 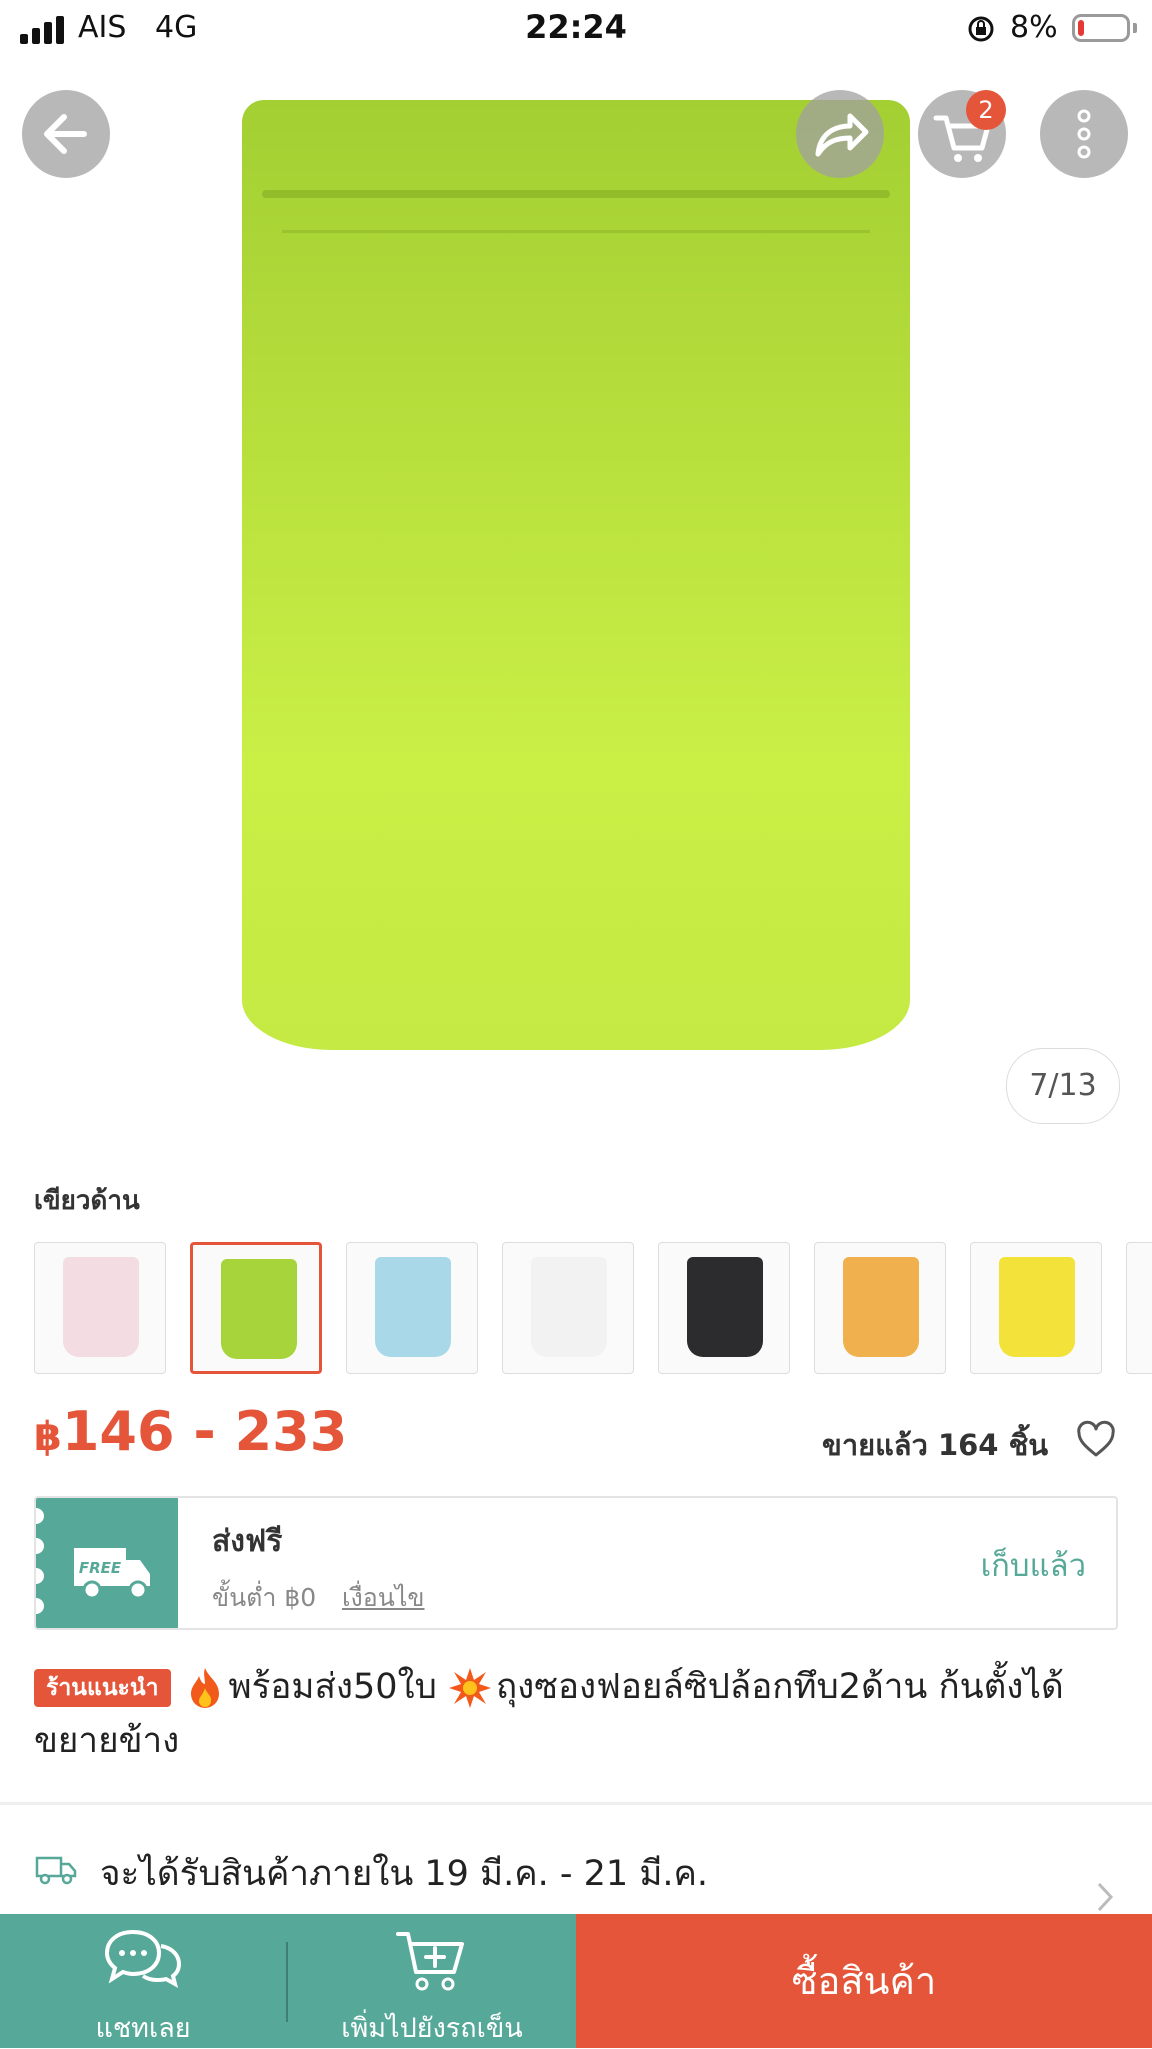 I want to click on bottom-action-bar: แชทเลย เพิ่มไปยังรถเข็น ซื้อสินค้า, so click(x=576, y=1981).